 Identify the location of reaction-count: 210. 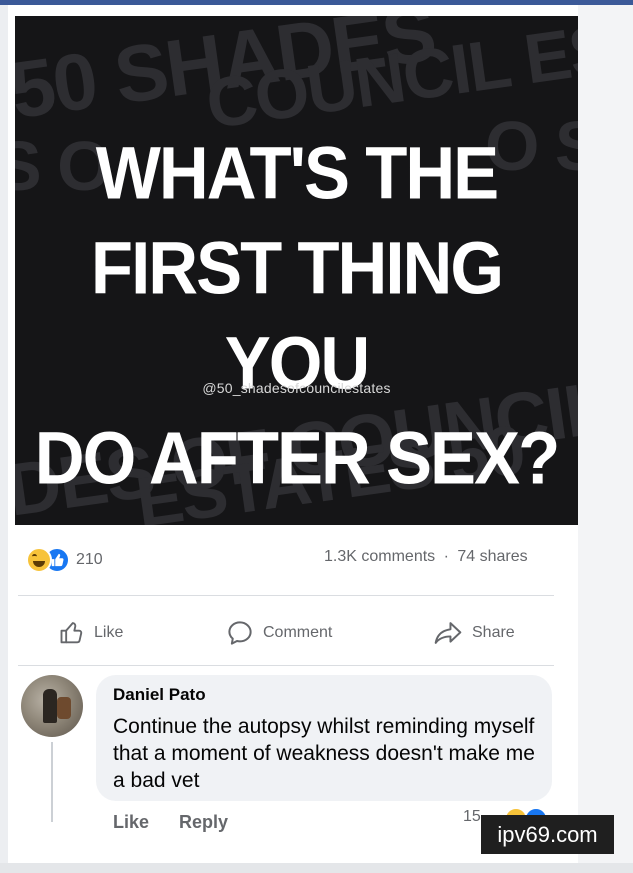
(89, 559).